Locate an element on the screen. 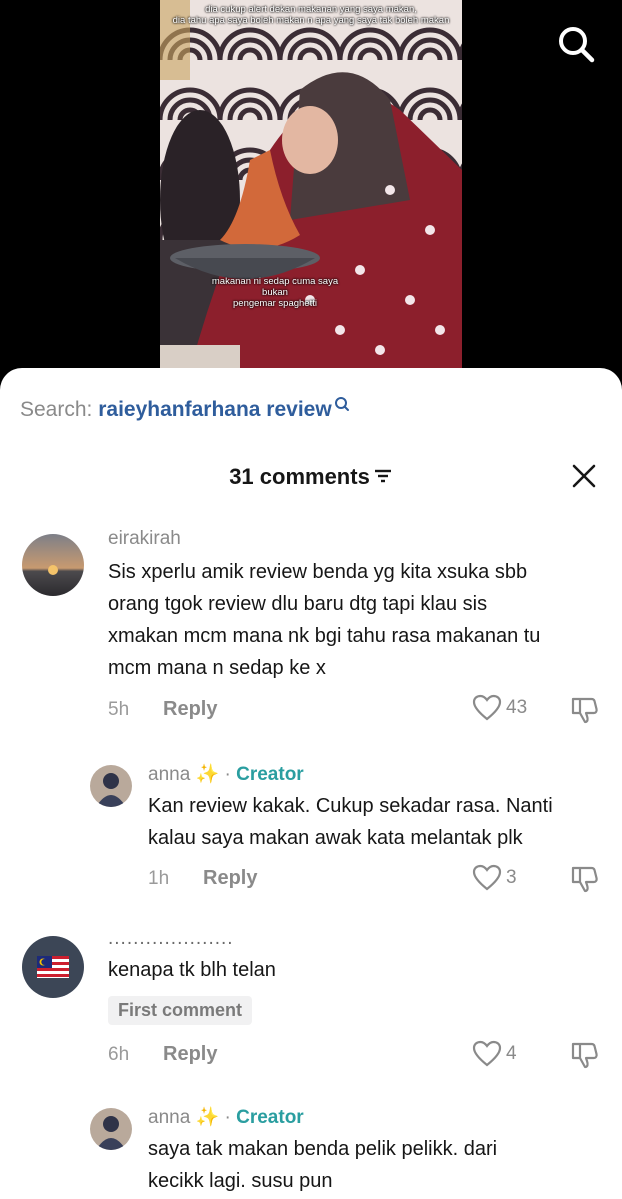 The image size is (622, 1199). video-scene is located at coordinates (311, 185).